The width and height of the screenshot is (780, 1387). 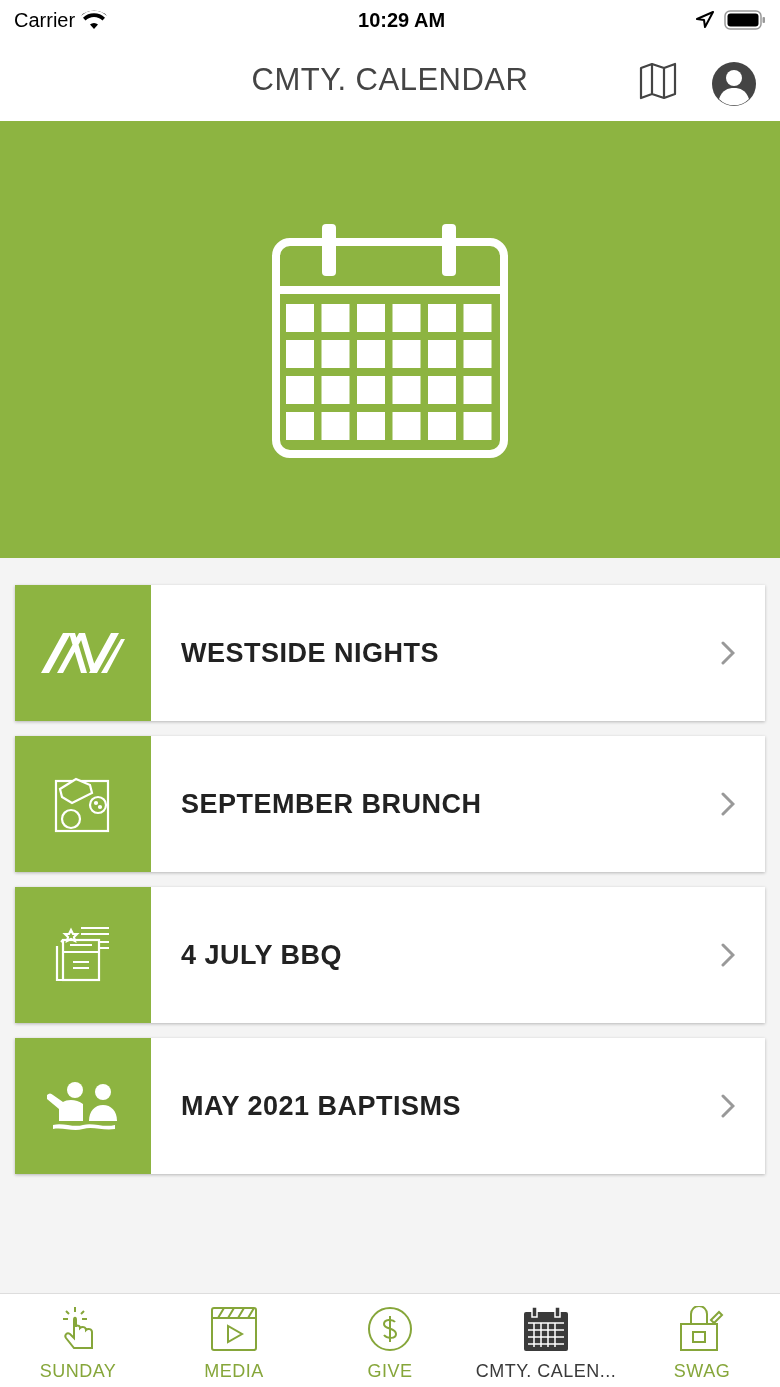 What do you see at coordinates (262, 955) in the screenshot?
I see `event-title: 4 JULY BBQ` at bounding box center [262, 955].